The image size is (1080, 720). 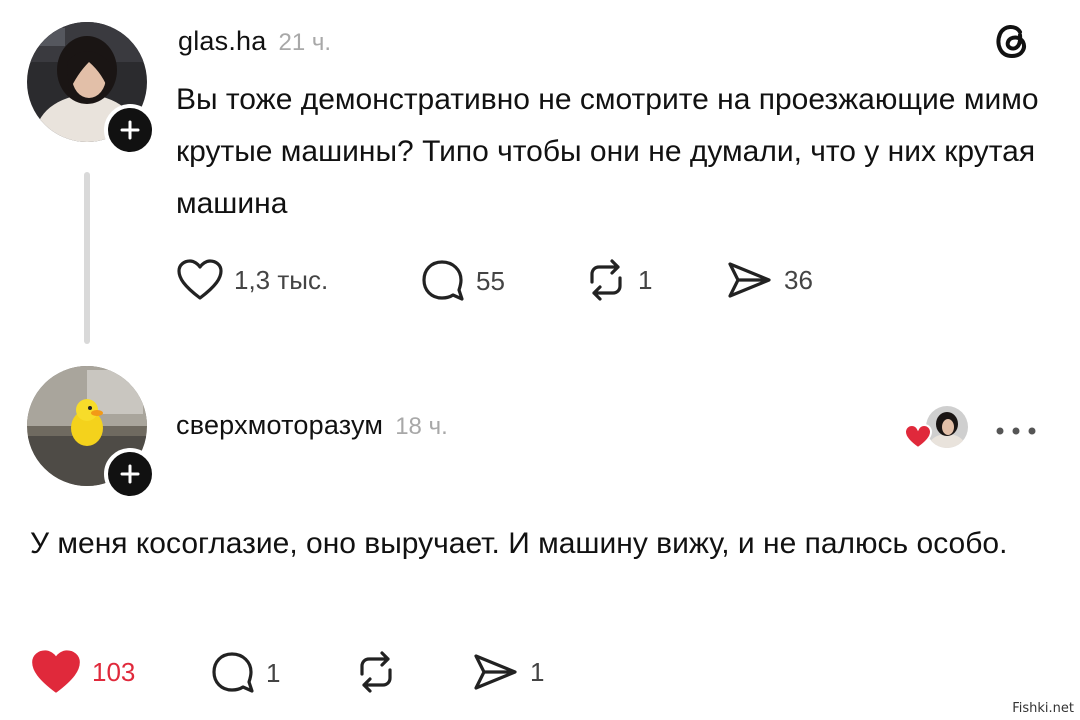 I want to click on post-header: glas.ha 21 ч., so click(x=254, y=41).